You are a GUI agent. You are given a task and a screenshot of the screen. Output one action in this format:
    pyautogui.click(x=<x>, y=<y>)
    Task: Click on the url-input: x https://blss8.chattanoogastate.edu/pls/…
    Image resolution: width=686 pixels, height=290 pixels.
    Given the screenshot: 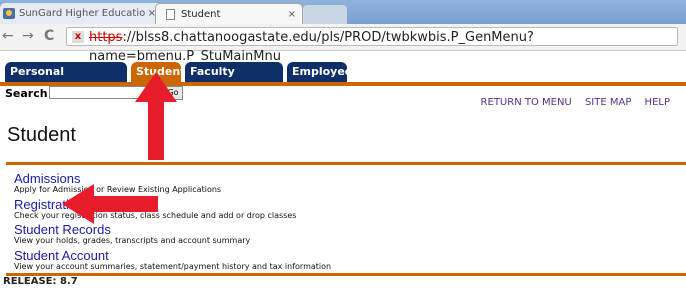 What is the action you would take?
    pyautogui.click(x=372, y=45)
    